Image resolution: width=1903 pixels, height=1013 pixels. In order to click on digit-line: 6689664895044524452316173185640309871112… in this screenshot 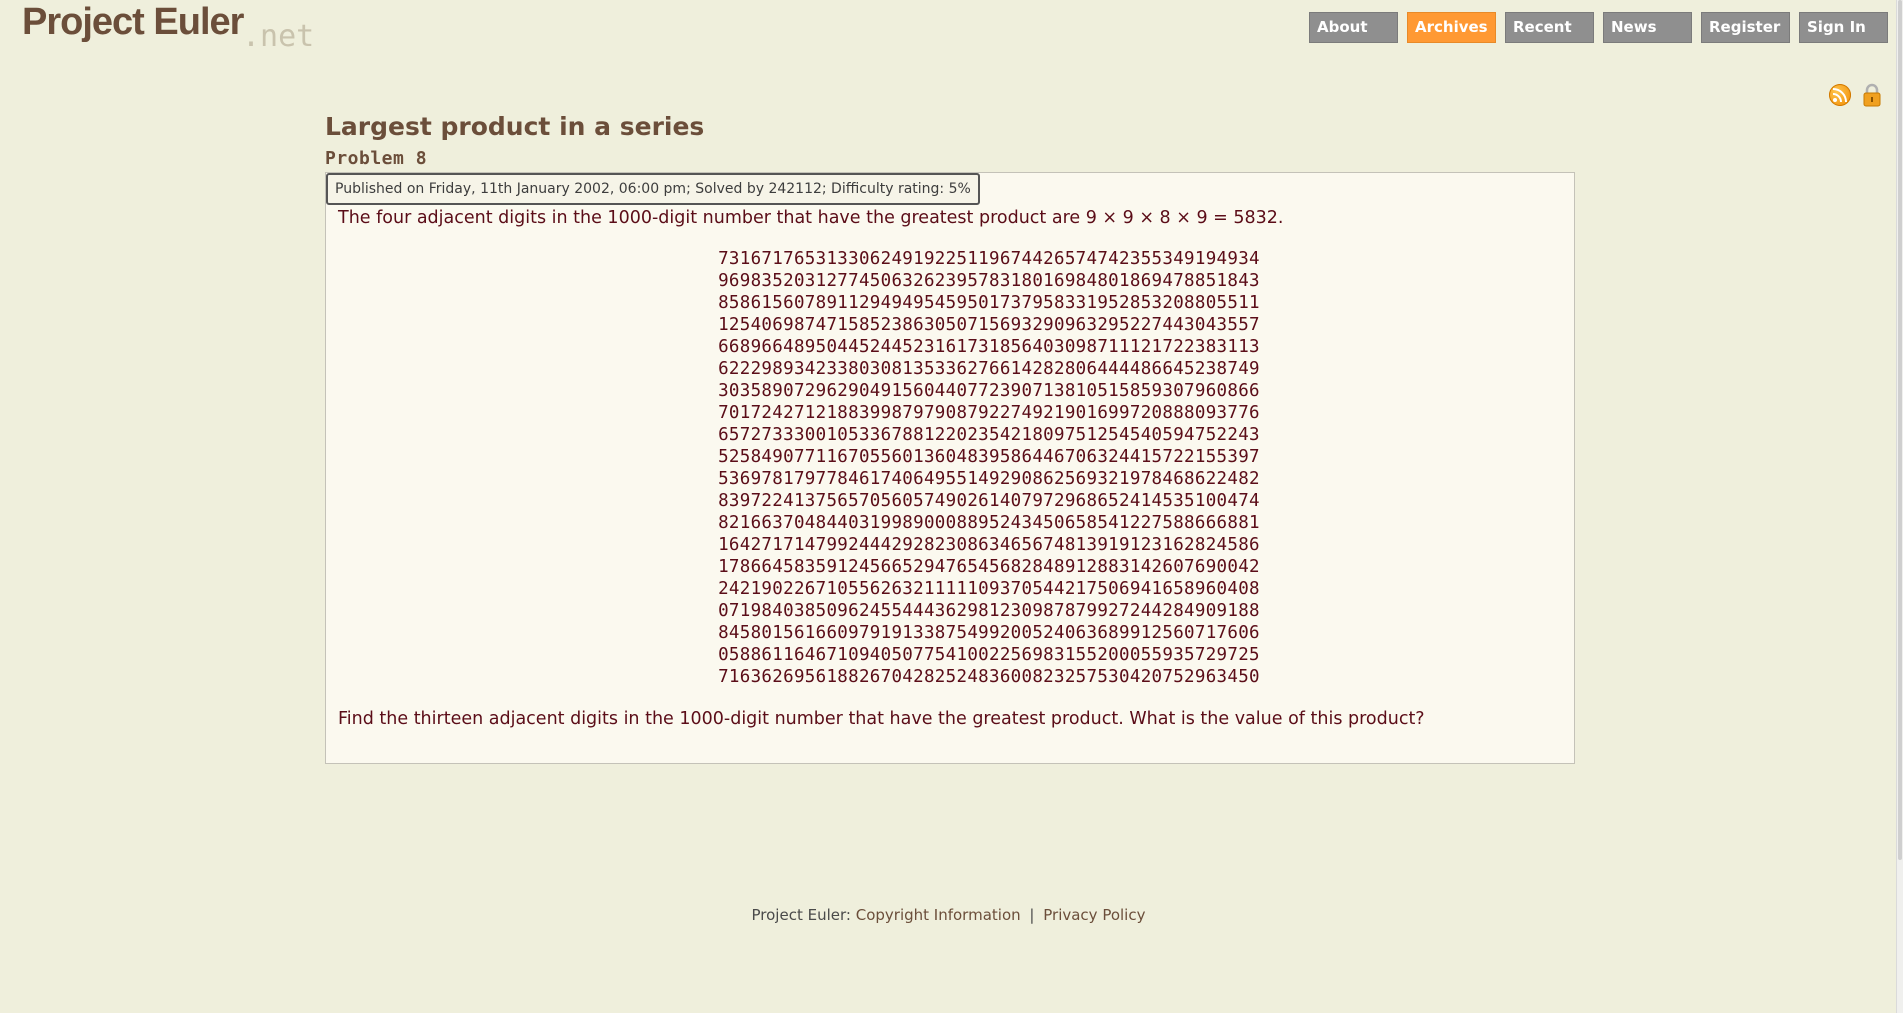, I will do `click(989, 347)`.